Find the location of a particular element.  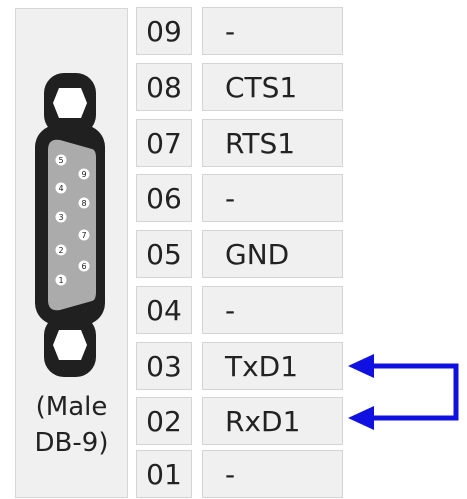

pin-9: 9 is located at coordinates (84, 174).